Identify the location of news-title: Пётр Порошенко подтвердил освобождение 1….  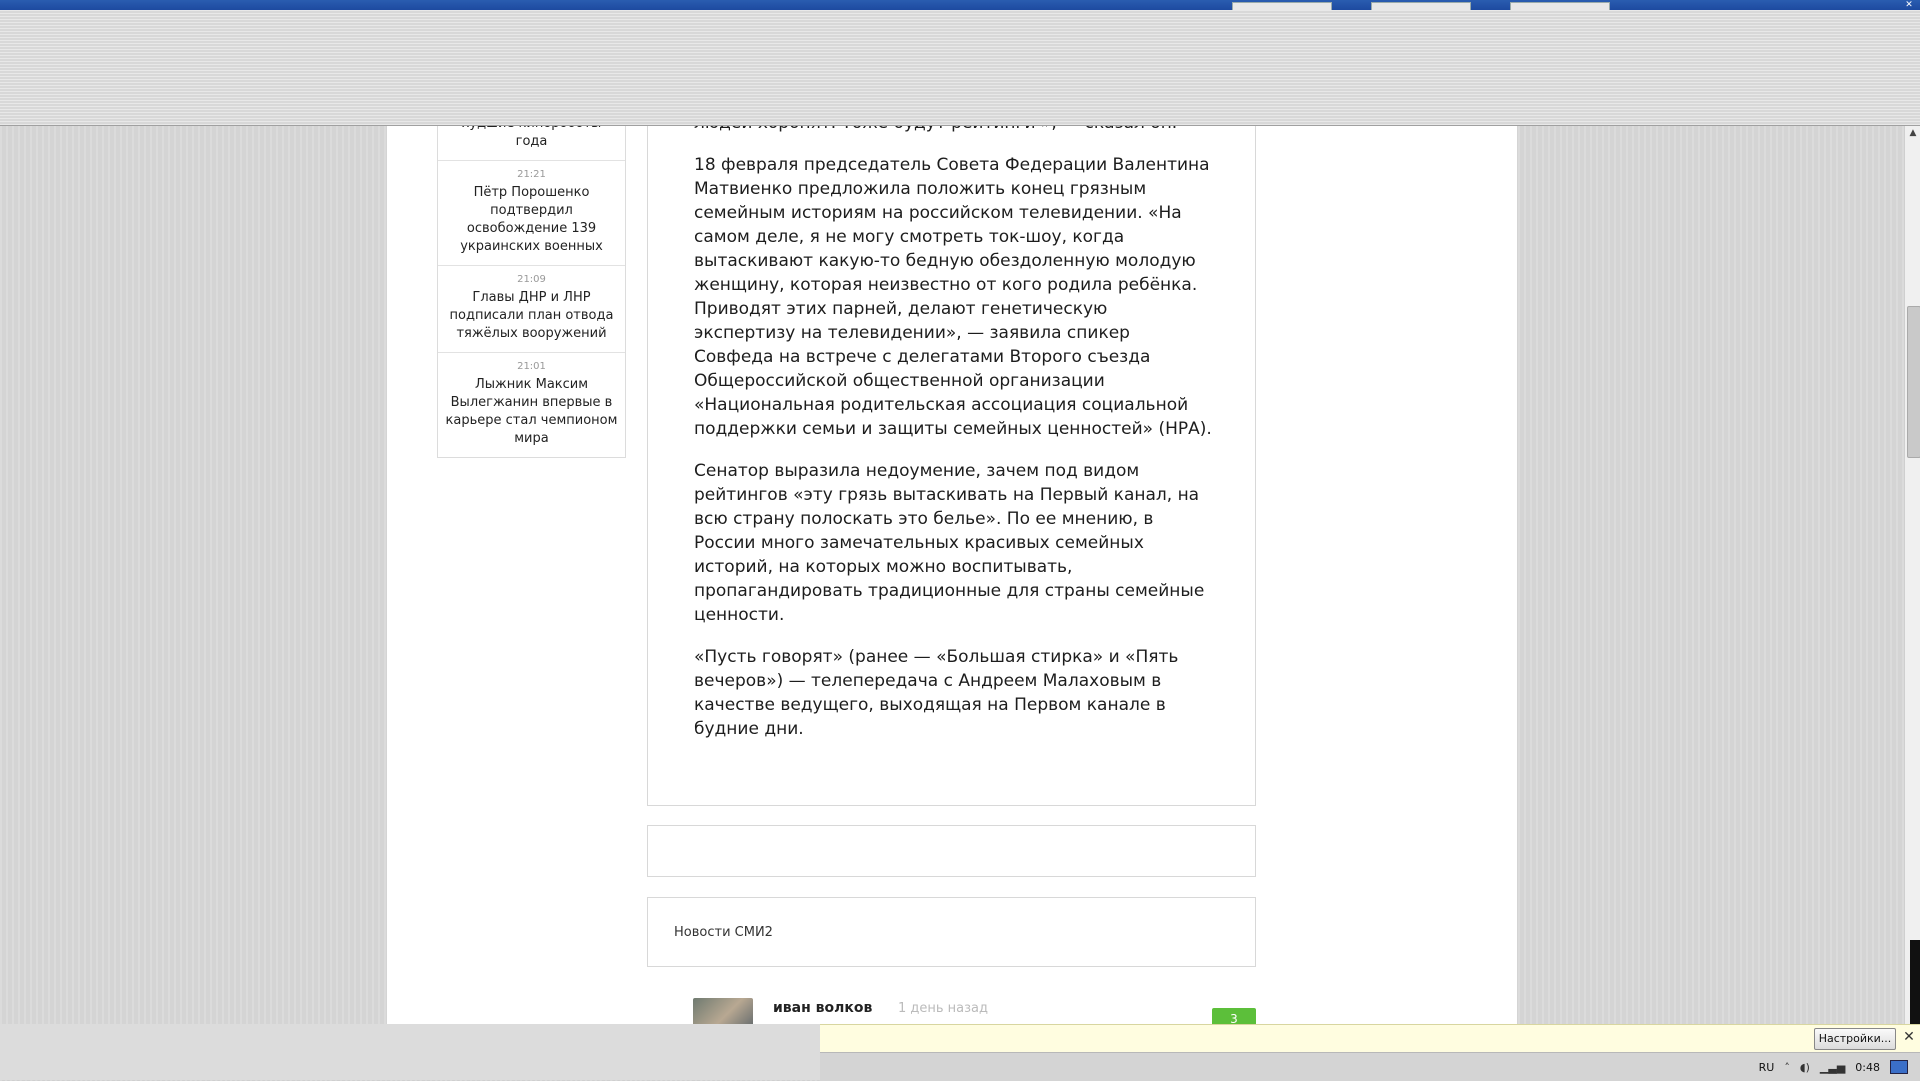
(531, 220).